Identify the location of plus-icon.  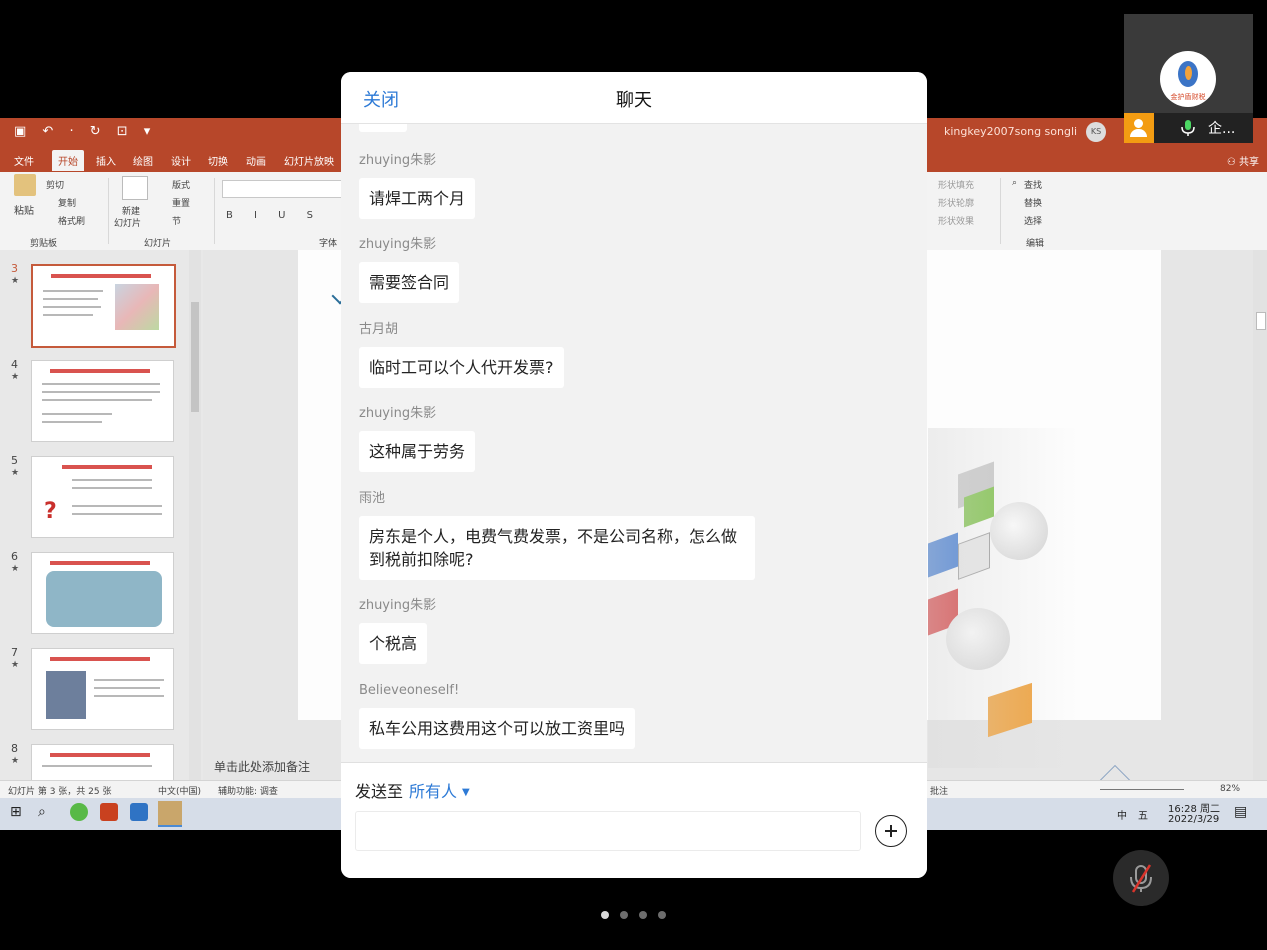
(891, 831).